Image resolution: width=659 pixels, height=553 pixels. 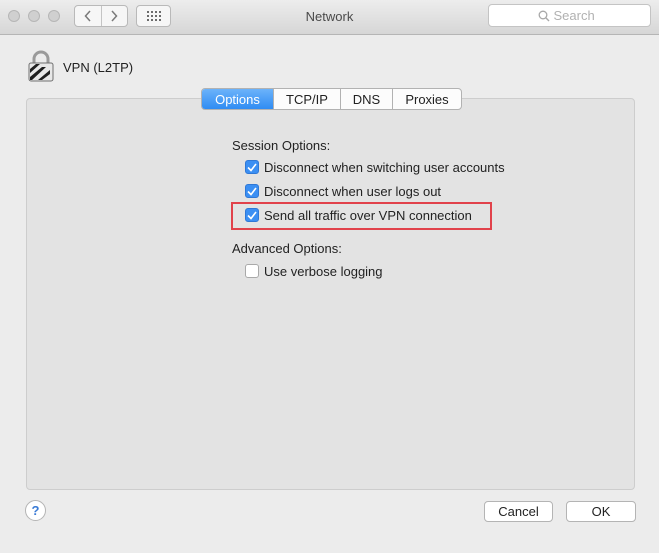 What do you see at coordinates (601, 511) in the screenshot?
I see `ok-button: OK` at bounding box center [601, 511].